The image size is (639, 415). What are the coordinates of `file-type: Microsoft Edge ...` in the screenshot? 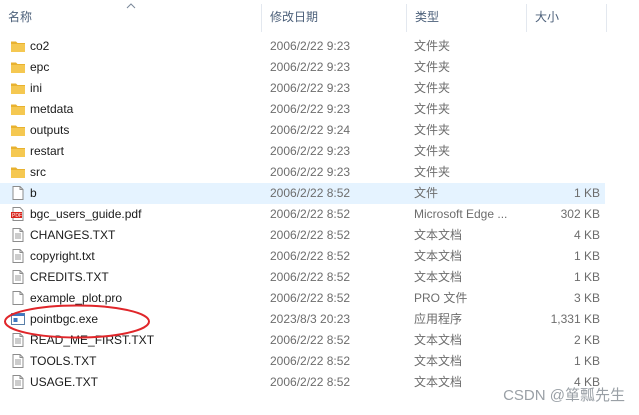 It's located at (461, 214).